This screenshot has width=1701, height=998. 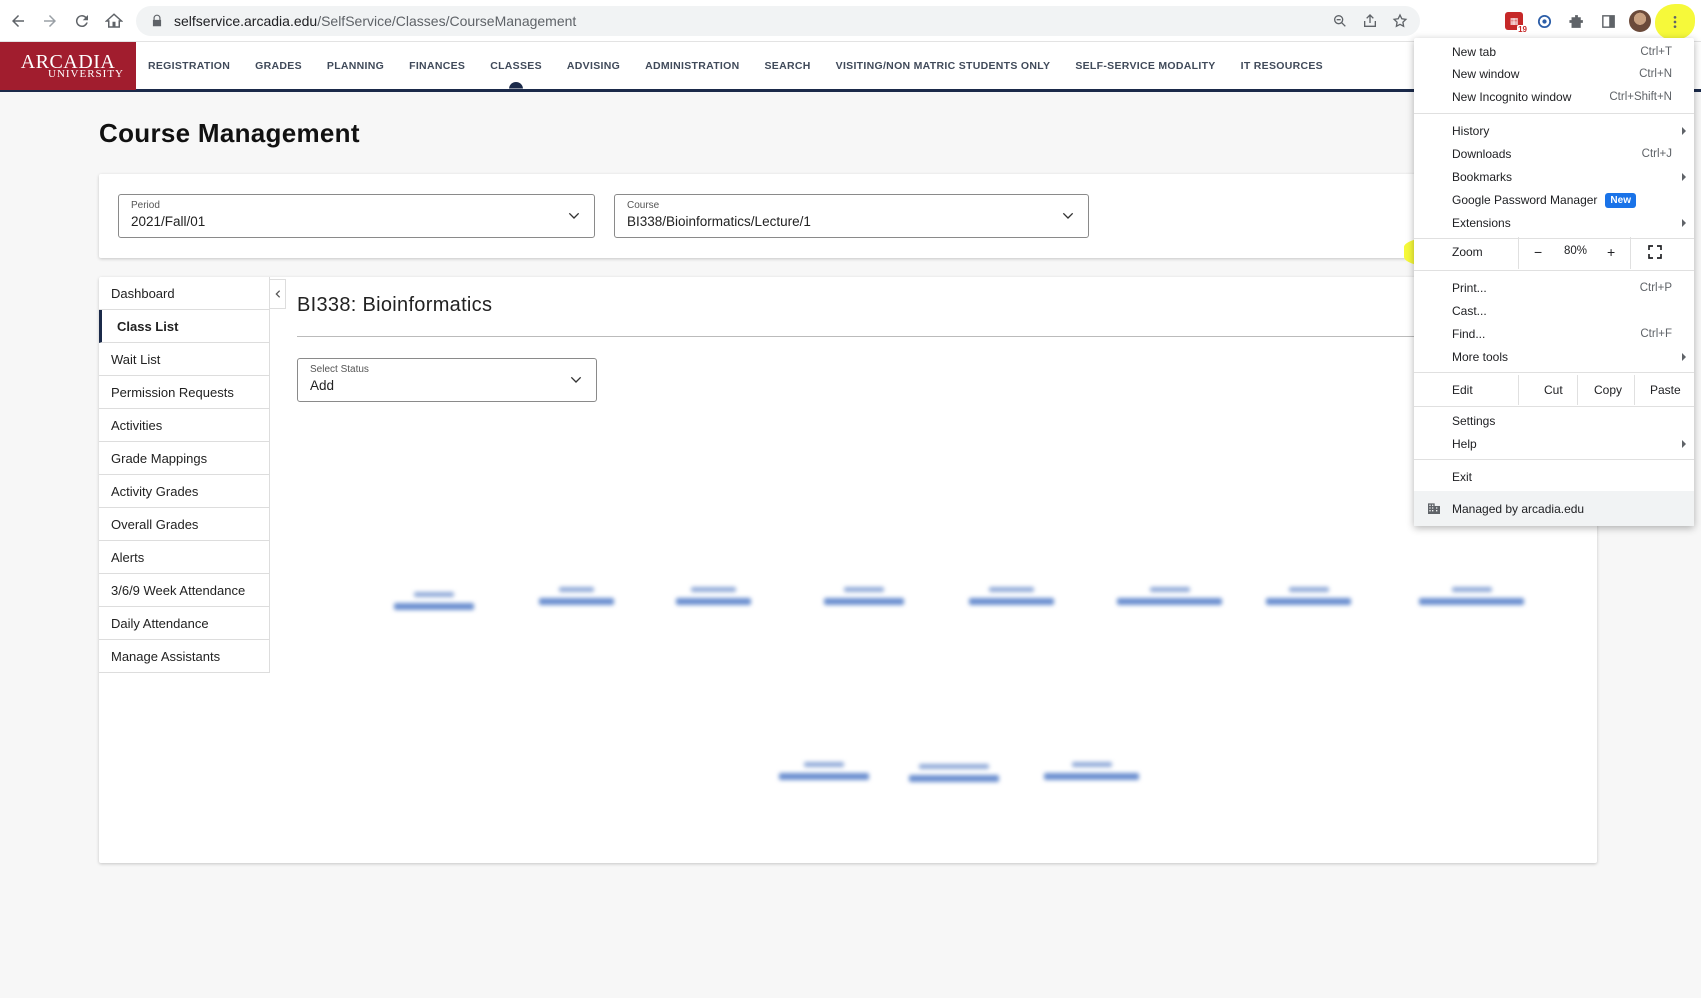 I want to click on menu-print: Print... Ctrl+P, so click(x=1554, y=288).